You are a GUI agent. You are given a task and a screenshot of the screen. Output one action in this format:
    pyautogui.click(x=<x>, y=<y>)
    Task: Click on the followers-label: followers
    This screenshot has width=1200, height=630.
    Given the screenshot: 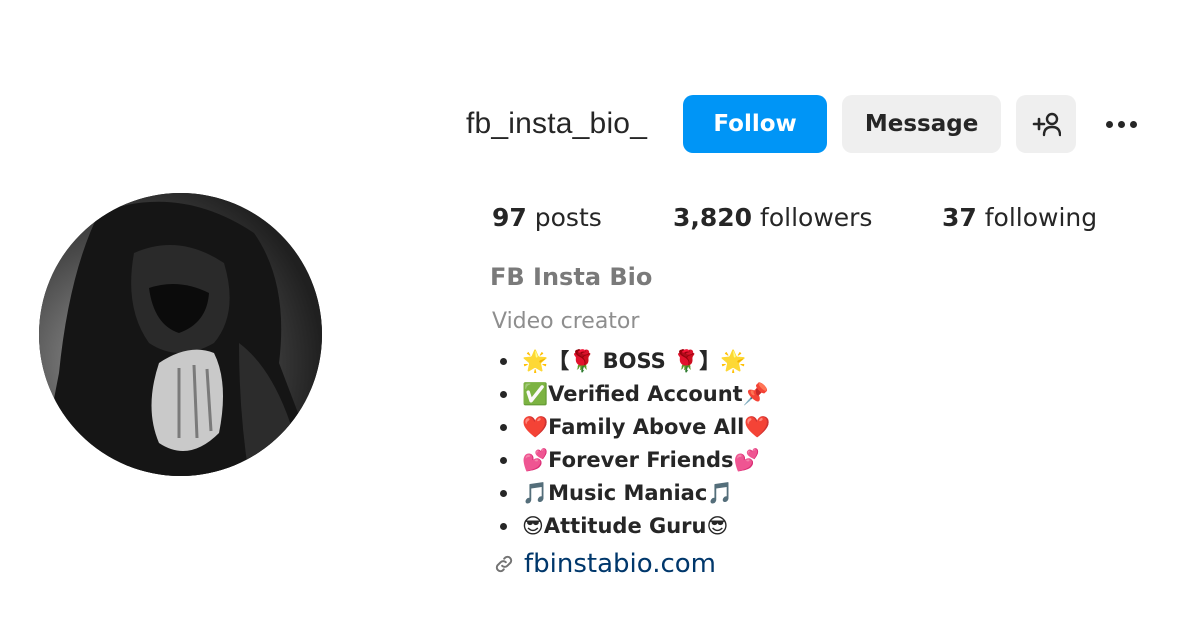 What is the action you would take?
    pyautogui.click(x=816, y=217)
    